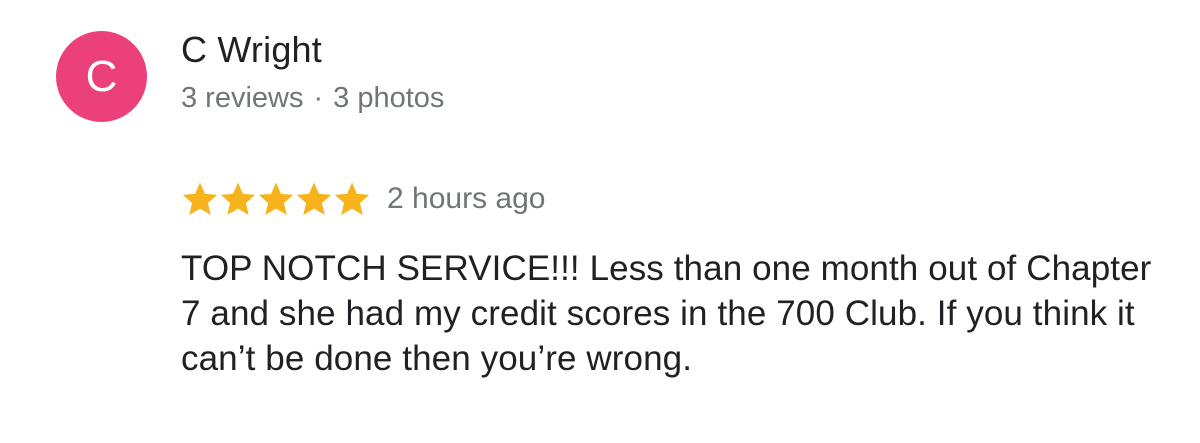 The image size is (1200, 443). What do you see at coordinates (389, 98) in the screenshot?
I see `photos-count: 3 photos` at bounding box center [389, 98].